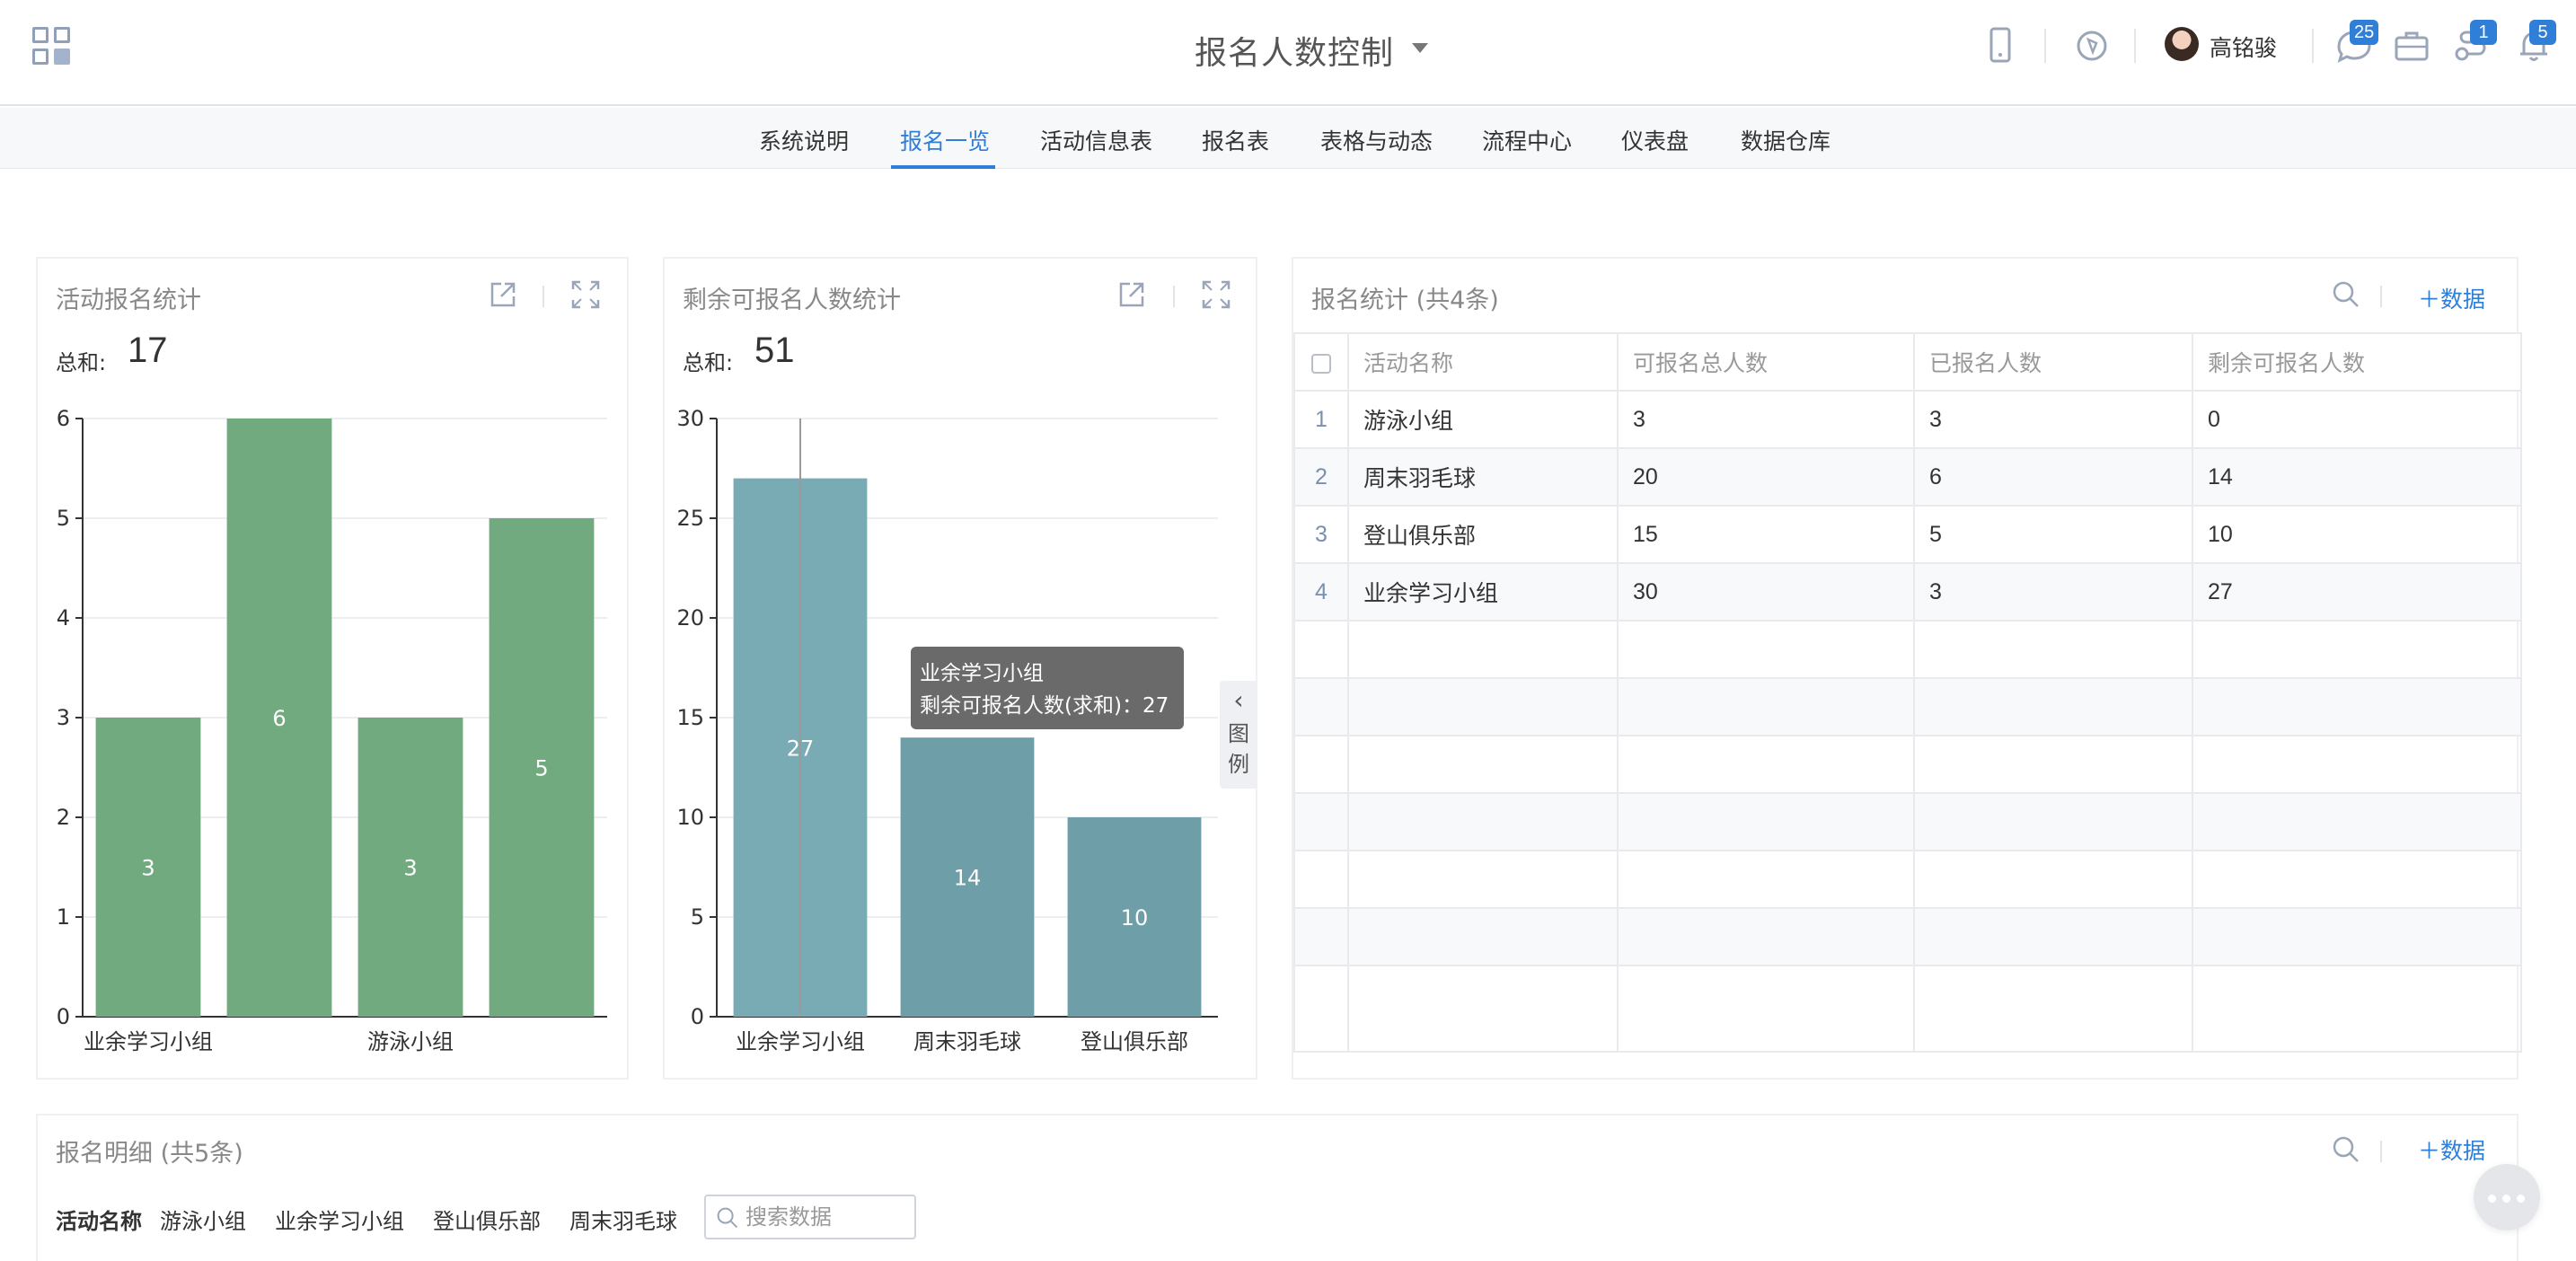  Describe the element at coordinates (1321, 592) in the screenshot. I see `row-number: 4` at that location.